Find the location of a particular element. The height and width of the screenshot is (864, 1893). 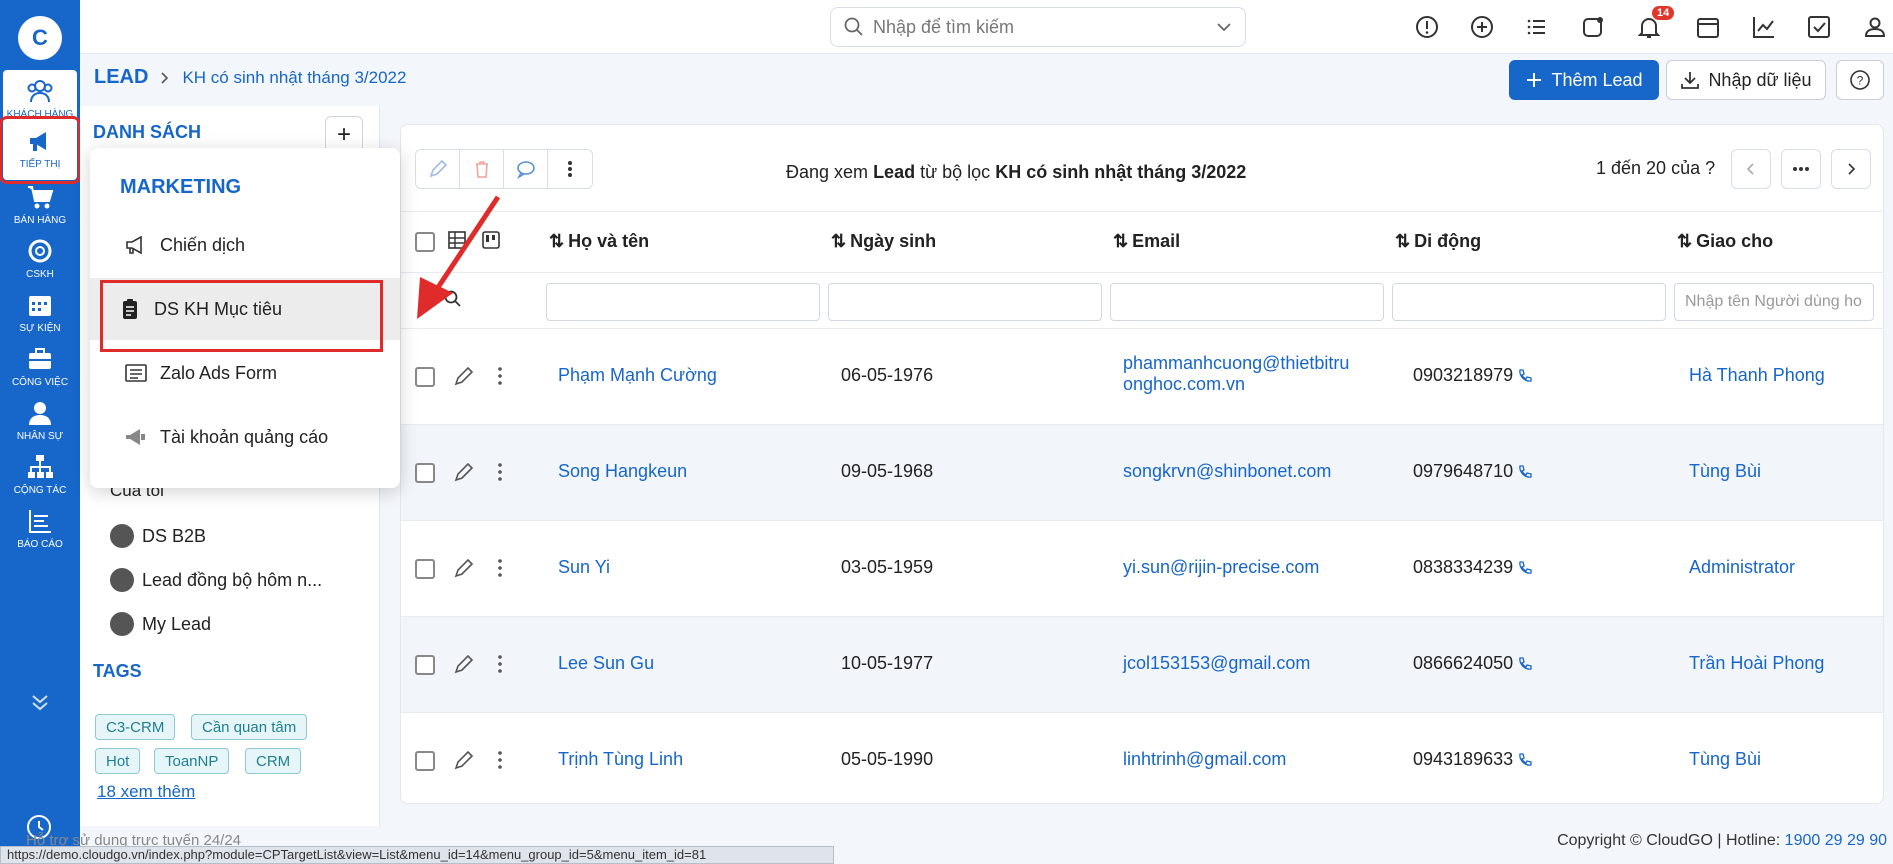

menu-item-ad-accounts: Tài khoản quảng cáo is located at coordinates (245, 437).